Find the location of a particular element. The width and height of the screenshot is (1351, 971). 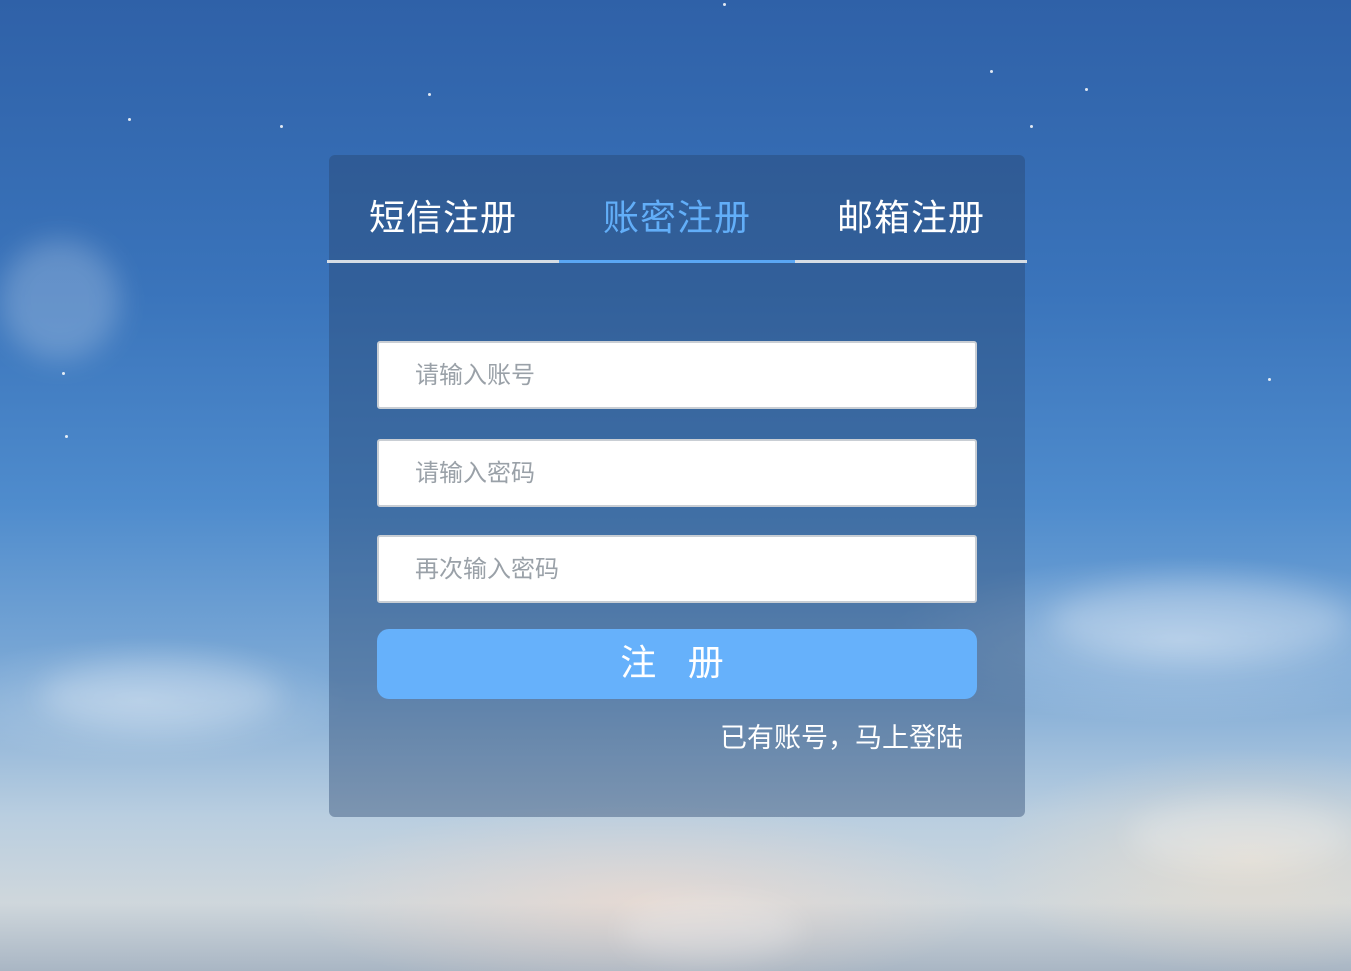

tab-sms-register: 短信注册 is located at coordinates (443, 209).